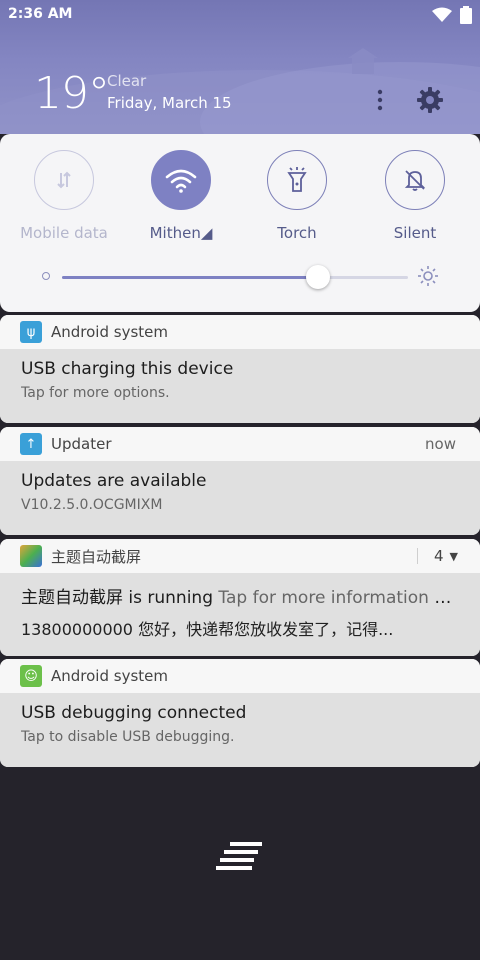 This screenshot has width=480, height=960. Describe the element at coordinates (453, 556) in the screenshot. I see `chevron-down-icon: ▼` at that location.